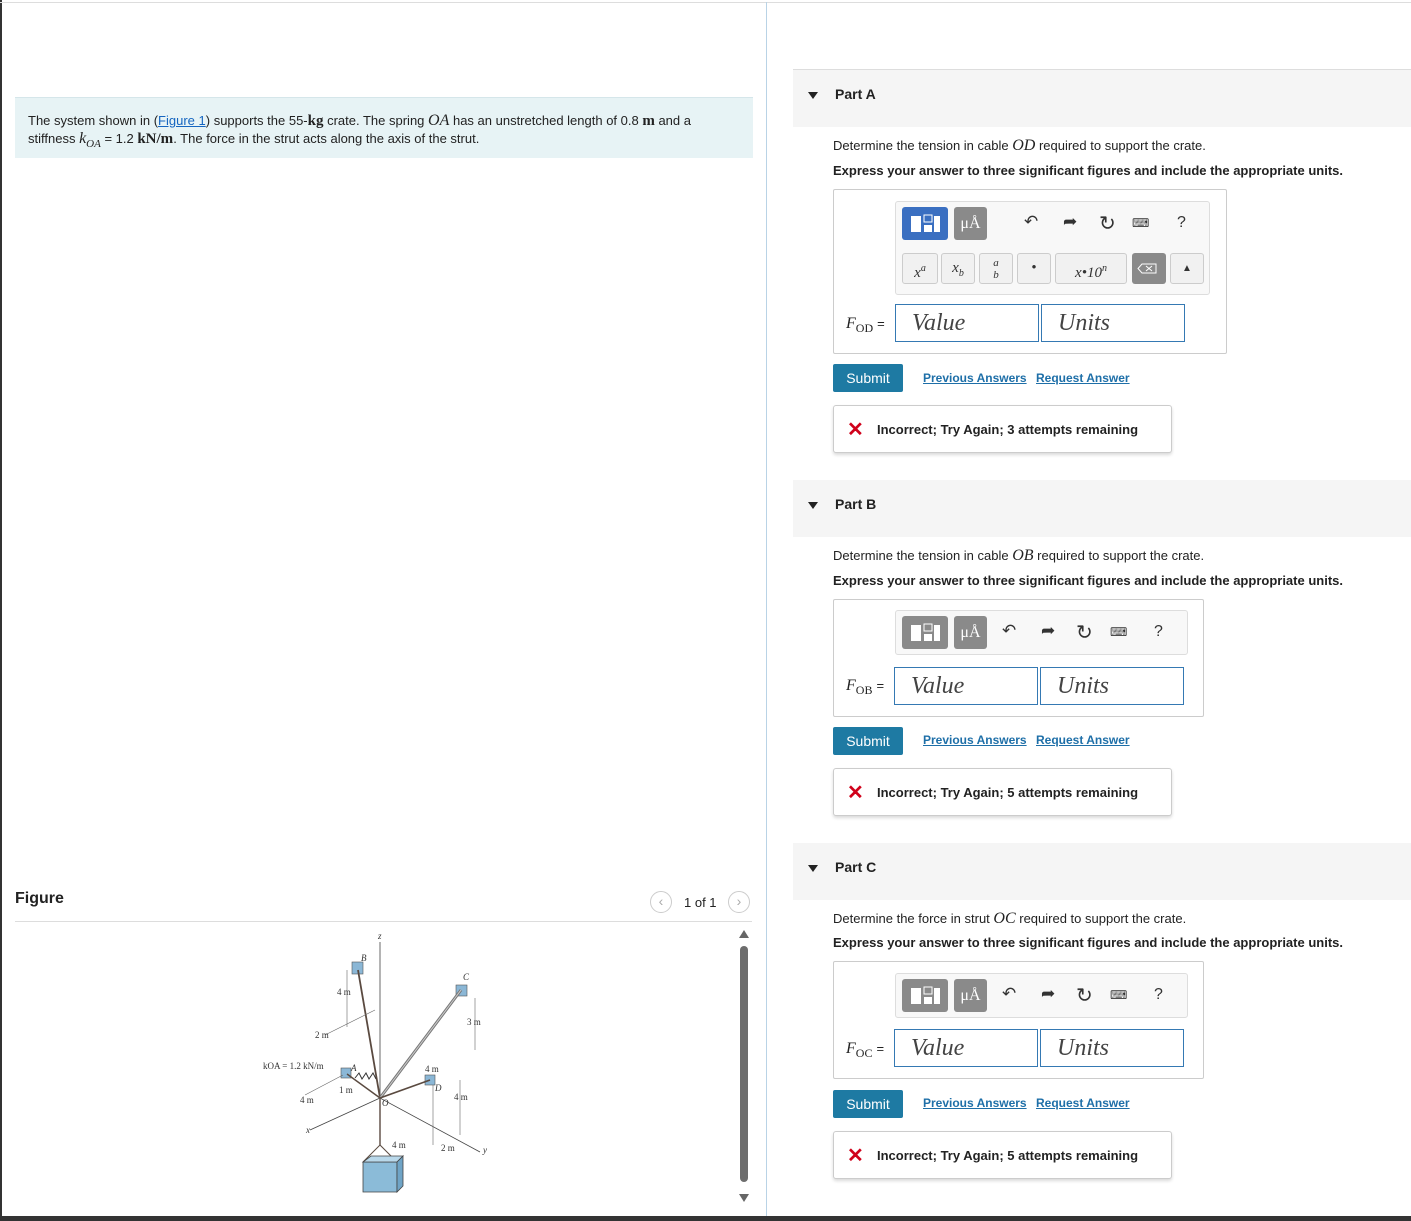  What do you see at coordinates (856, 504) in the screenshot?
I see `part-label: Part B` at bounding box center [856, 504].